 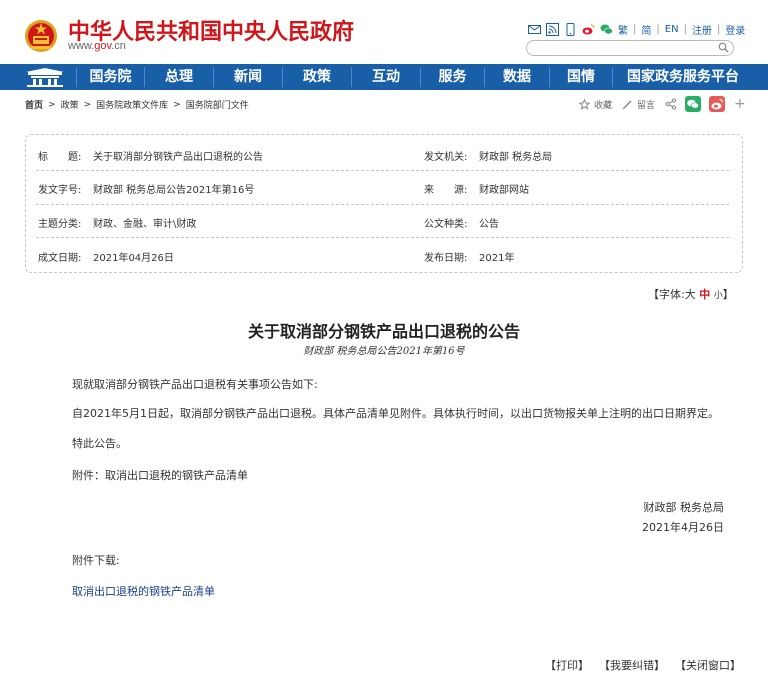 What do you see at coordinates (133, 258) in the screenshot?
I see `written-date-value: 2021年04月26日` at bounding box center [133, 258].